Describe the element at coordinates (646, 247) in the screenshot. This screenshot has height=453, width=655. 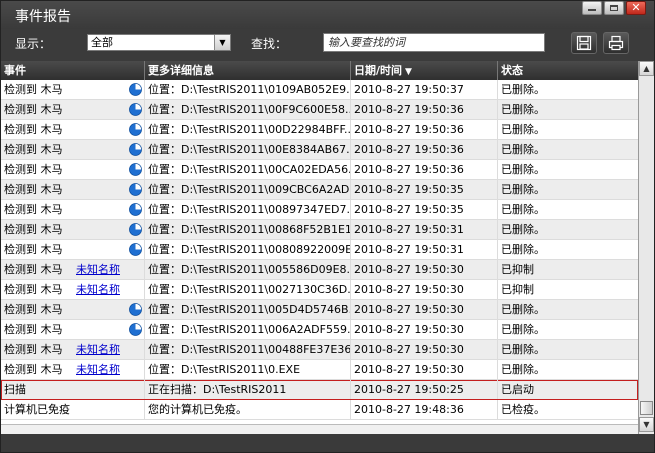
I see `vertical-scrollbar: ▲ ▼` at that location.